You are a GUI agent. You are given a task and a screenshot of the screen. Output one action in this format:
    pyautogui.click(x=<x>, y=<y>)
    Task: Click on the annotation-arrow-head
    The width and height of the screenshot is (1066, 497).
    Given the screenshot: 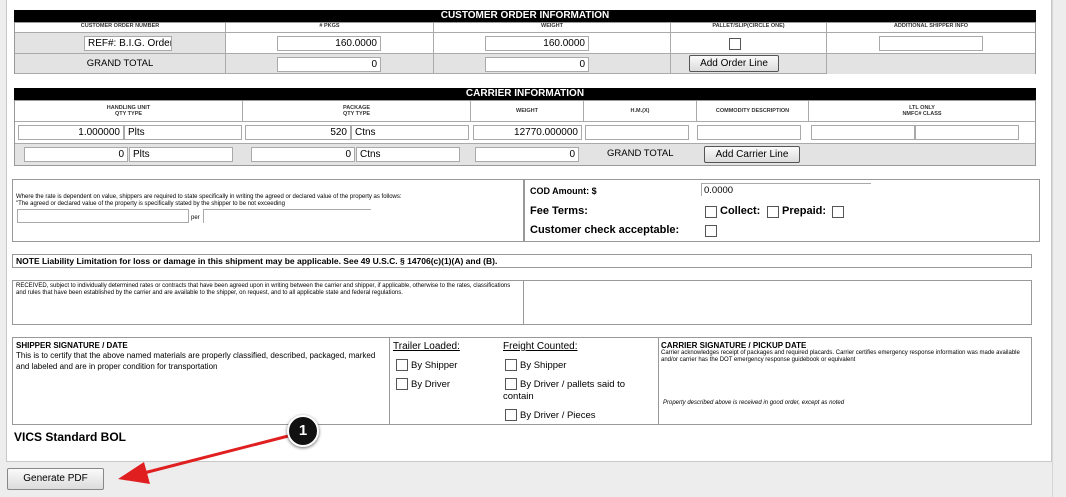 What is the action you would take?
    pyautogui.click(x=134, y=473)
    